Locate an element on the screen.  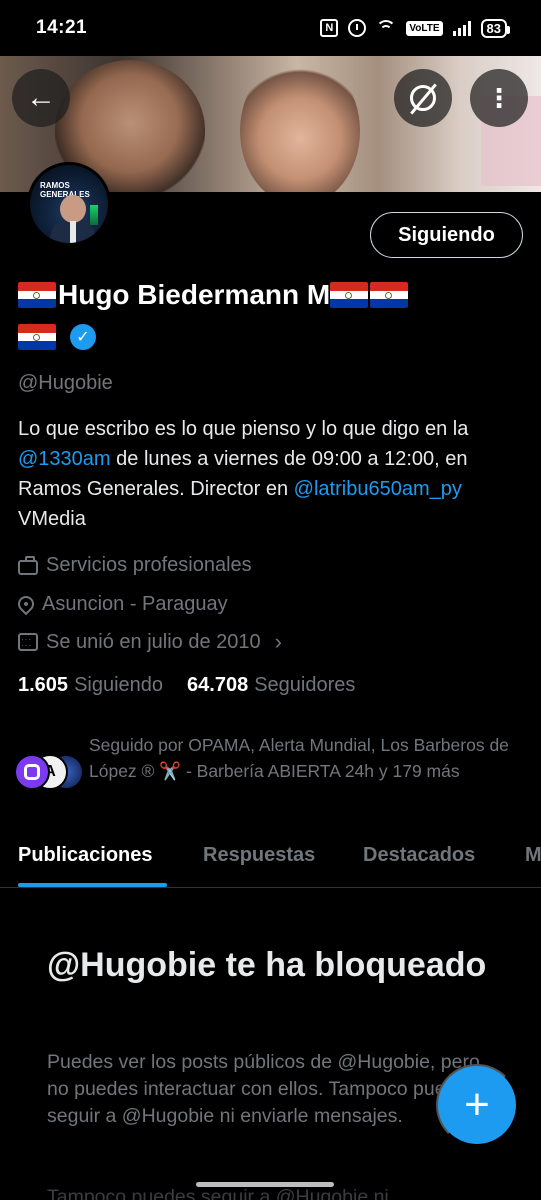
wifi-icon is located at coordinates (386, 28).